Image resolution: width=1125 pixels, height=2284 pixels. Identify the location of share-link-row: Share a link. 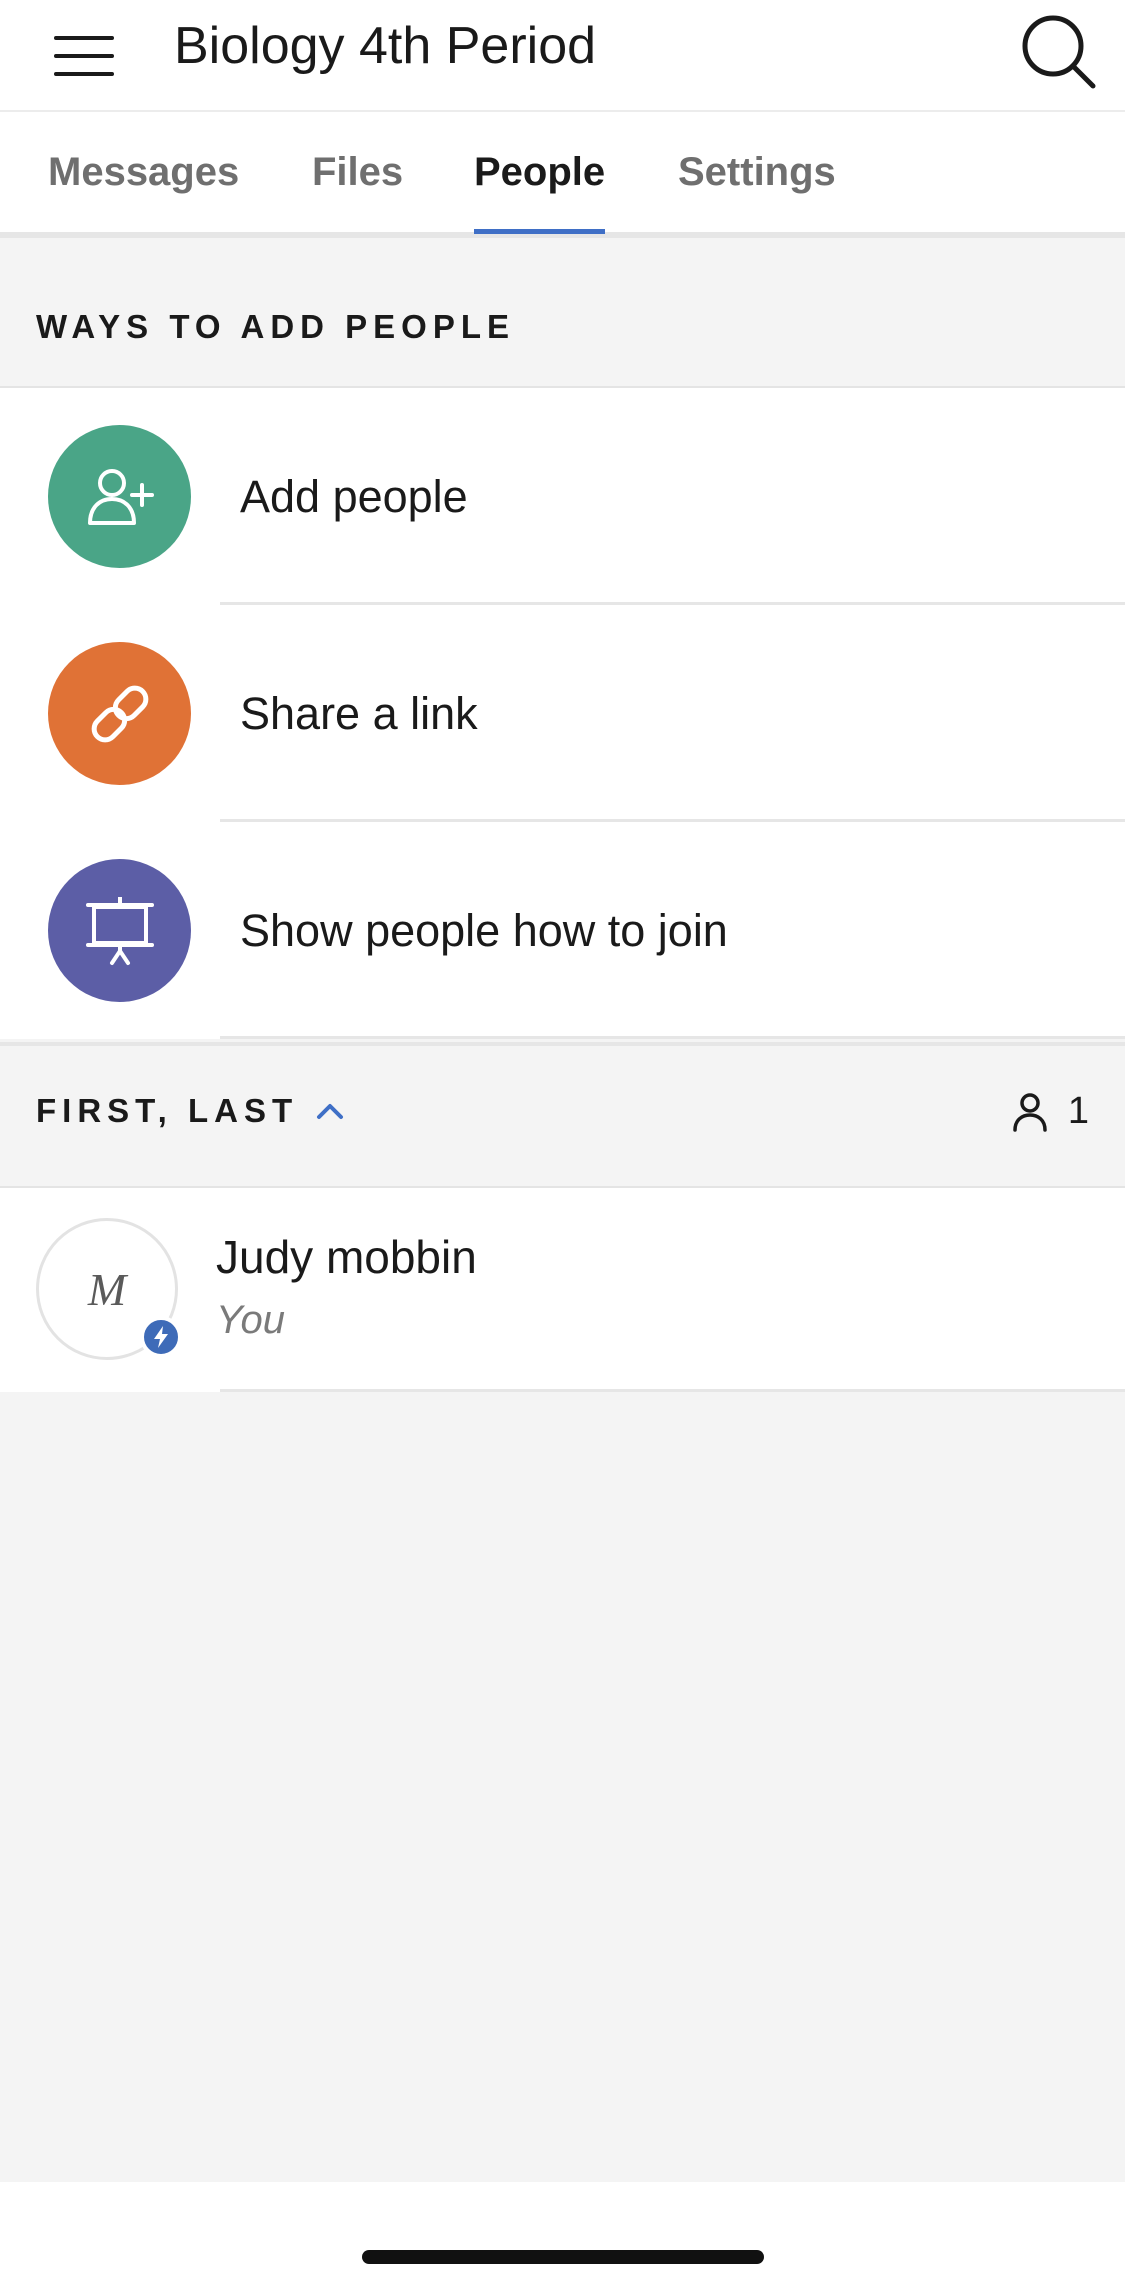
(562, 713).